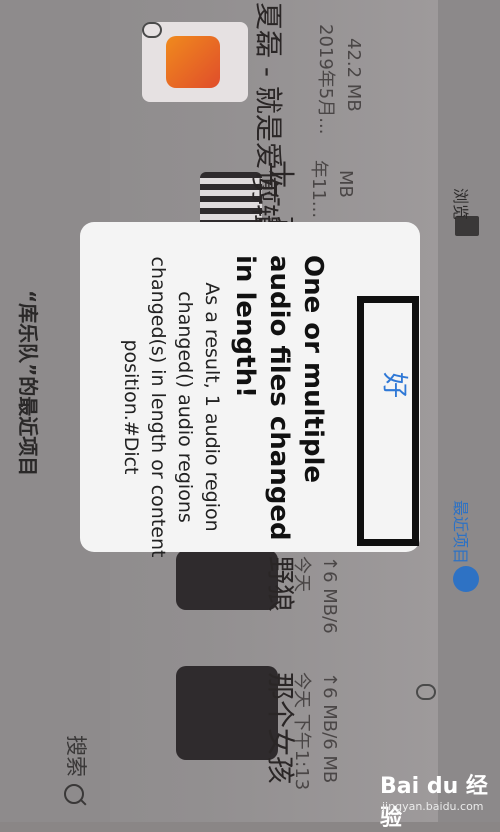 The width and height of the screenshot is (500, 832). What do you see at coordinates (345, 184) in the screenshot?
I see `item-size: MB` at bounding box center [345, 184].